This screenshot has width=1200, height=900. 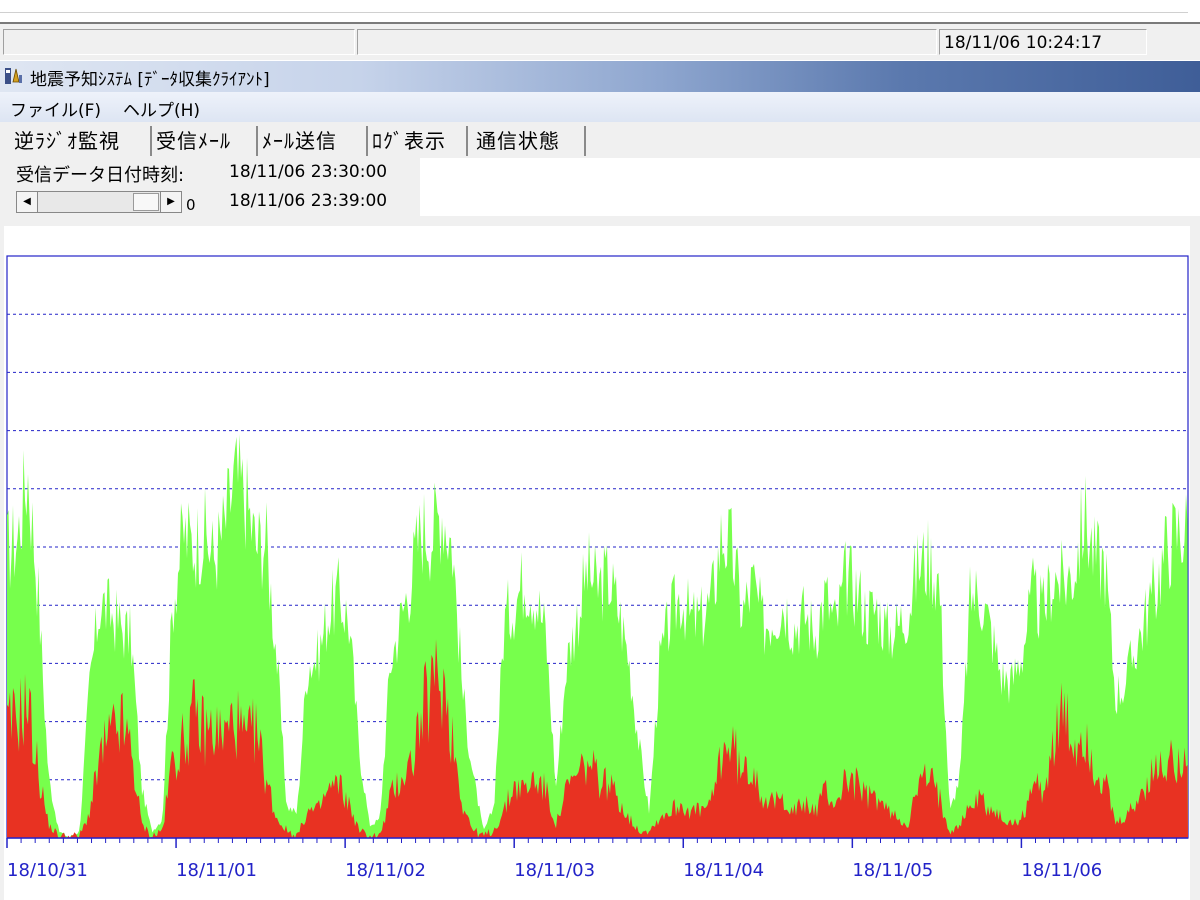 What do you see at coordinates (600, 140) in the screenshot?
I see `tab-bar: 逆ﾗｼﾞｵ監視 受信ﾒｰﾙ ﾒｰﾙ送信 ﾛｸﾞ表示 通信状態` at bounding box center [600, 140].